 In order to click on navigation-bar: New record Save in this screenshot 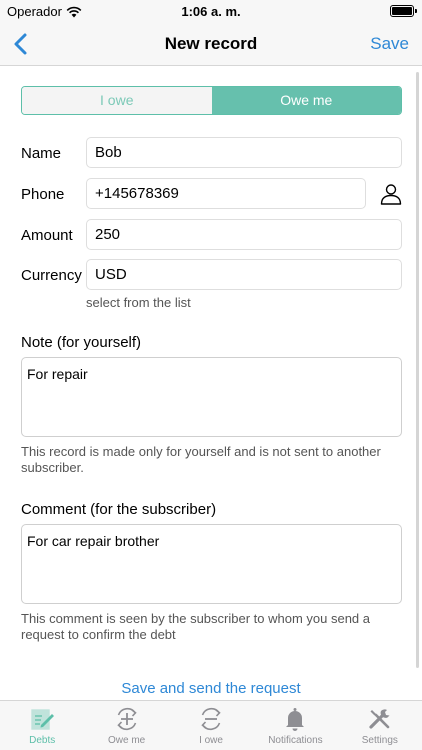, I will do `click(211, 44)`.